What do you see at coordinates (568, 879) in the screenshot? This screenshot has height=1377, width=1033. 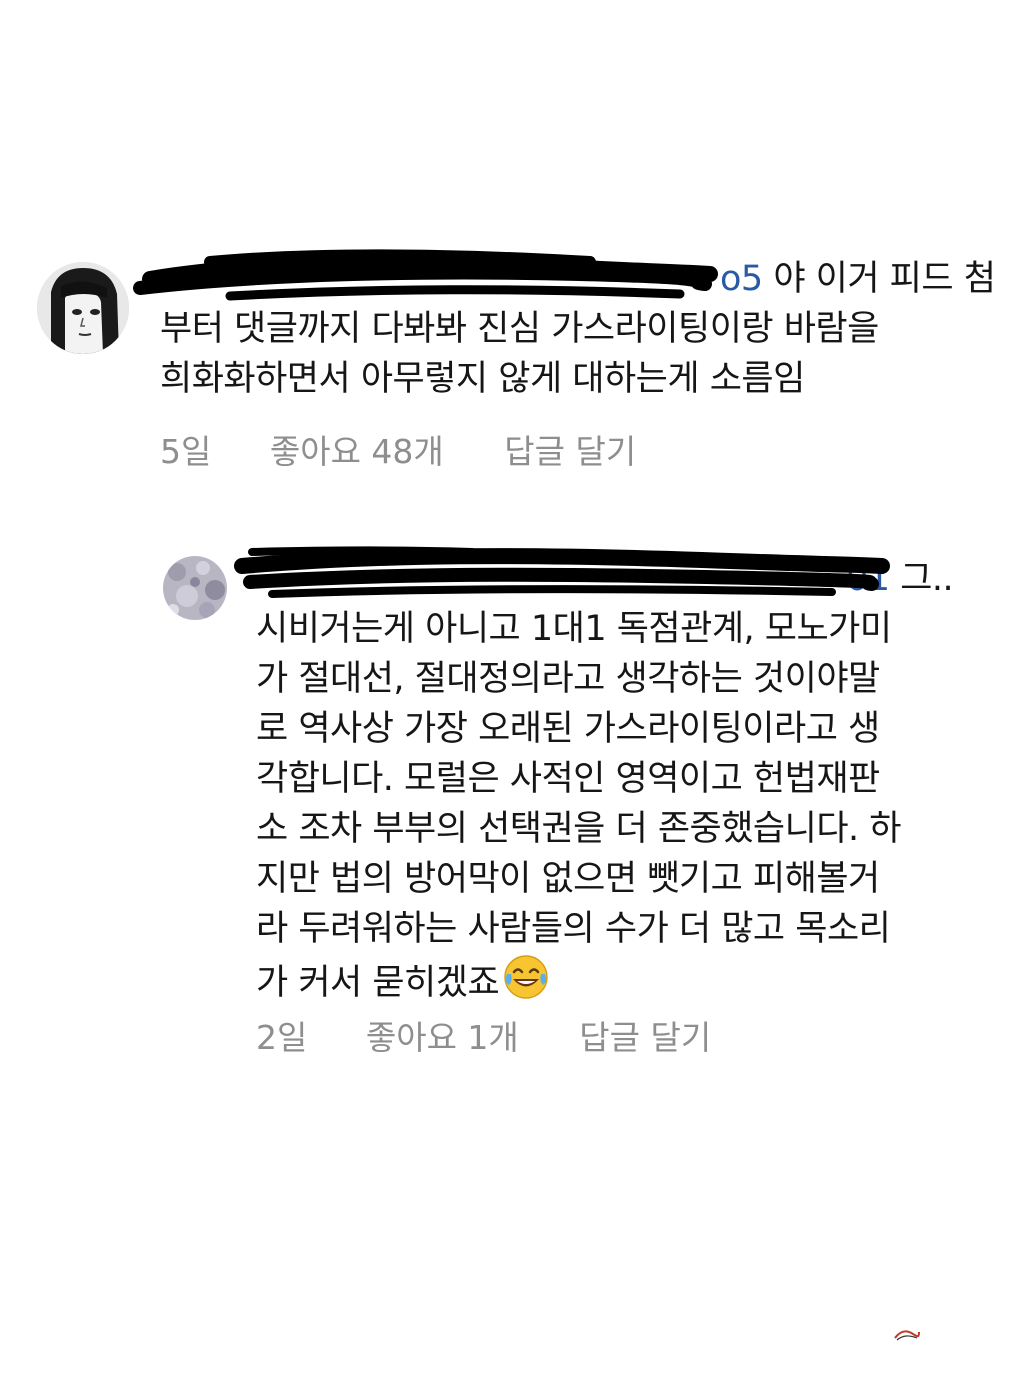 I see `comment-line: 지만 법의 방어막이 없으면 뺏기고 피해볼거` at bounding box center [568, 879].